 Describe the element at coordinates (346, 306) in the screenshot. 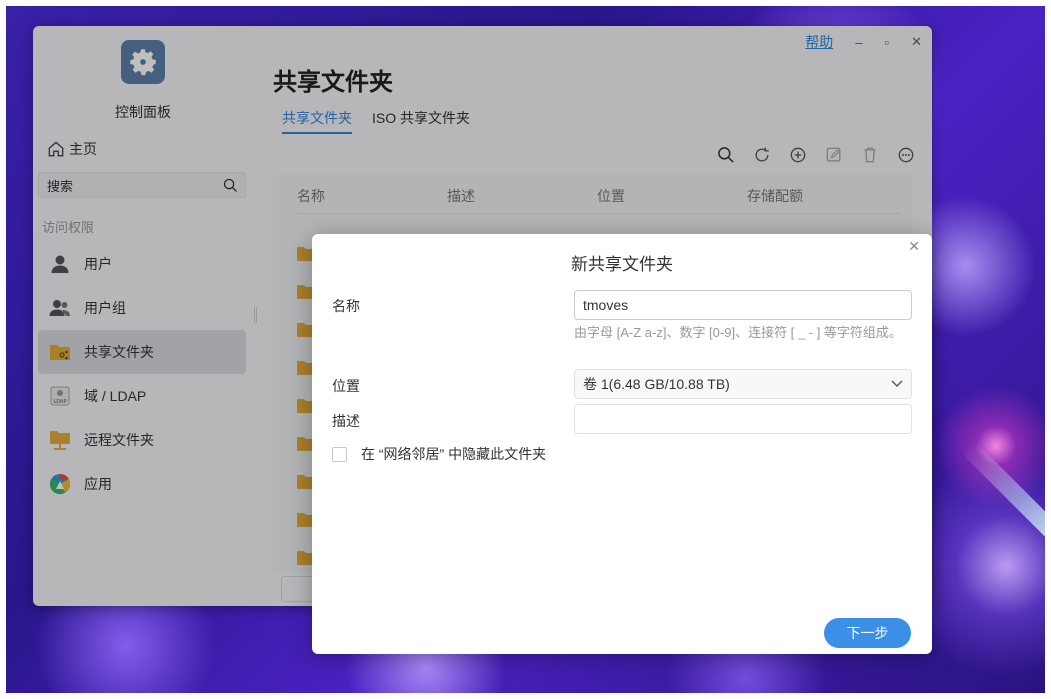

I see `name-label: 名称` at that location.